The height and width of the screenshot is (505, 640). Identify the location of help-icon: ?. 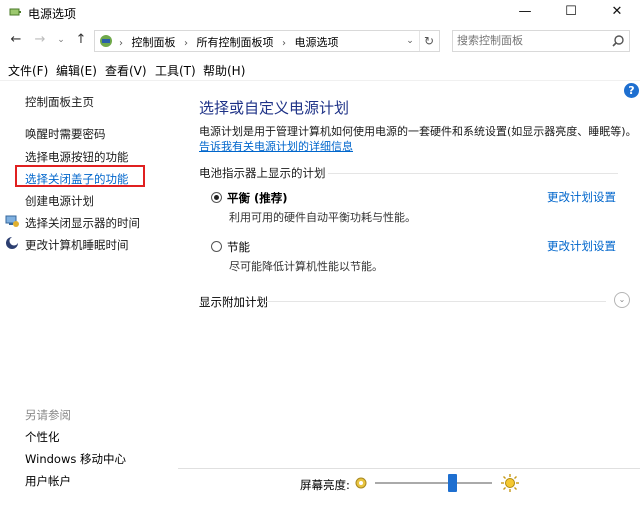
(631, 90).